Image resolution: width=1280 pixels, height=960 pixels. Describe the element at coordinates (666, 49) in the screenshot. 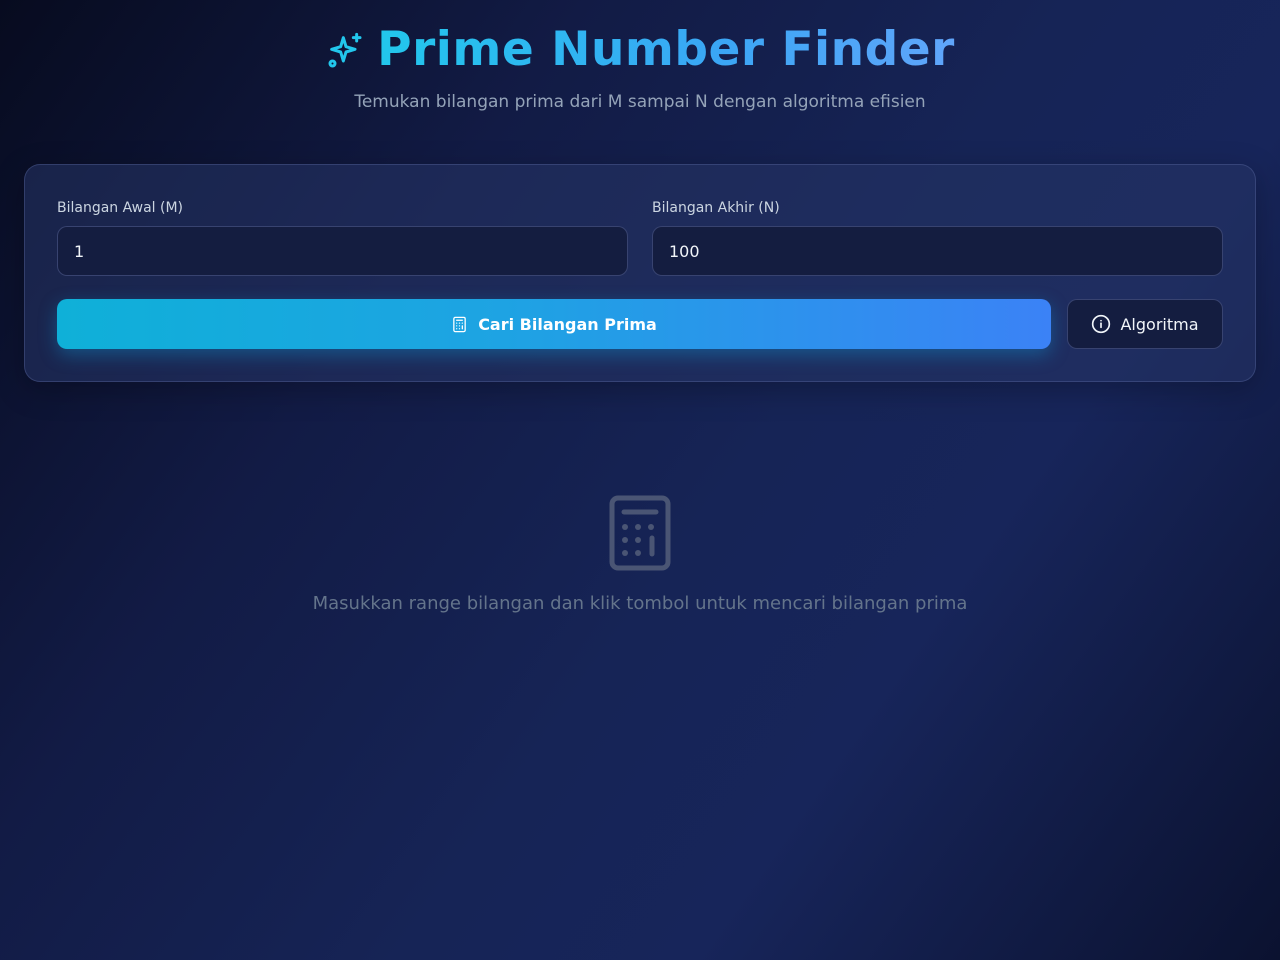

I see `page-title: Prime Number Finder` at that location.